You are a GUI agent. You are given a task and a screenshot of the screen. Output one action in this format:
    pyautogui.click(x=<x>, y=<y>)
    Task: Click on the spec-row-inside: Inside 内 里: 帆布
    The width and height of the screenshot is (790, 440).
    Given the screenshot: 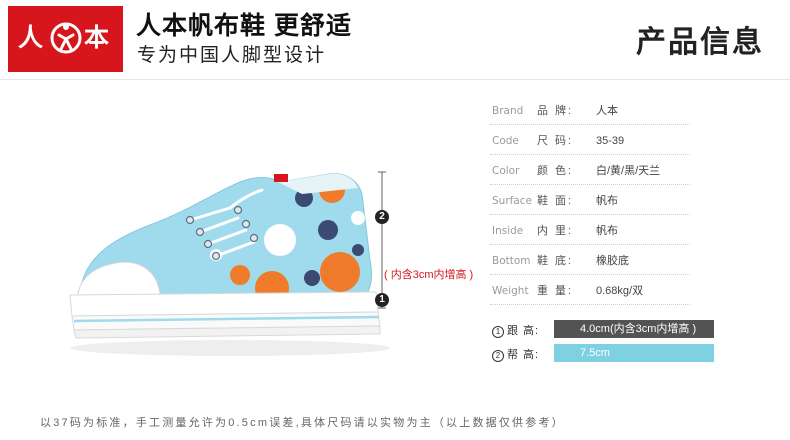 What is the action you would take?
    pyautogui.click(x=590, y=230)
    